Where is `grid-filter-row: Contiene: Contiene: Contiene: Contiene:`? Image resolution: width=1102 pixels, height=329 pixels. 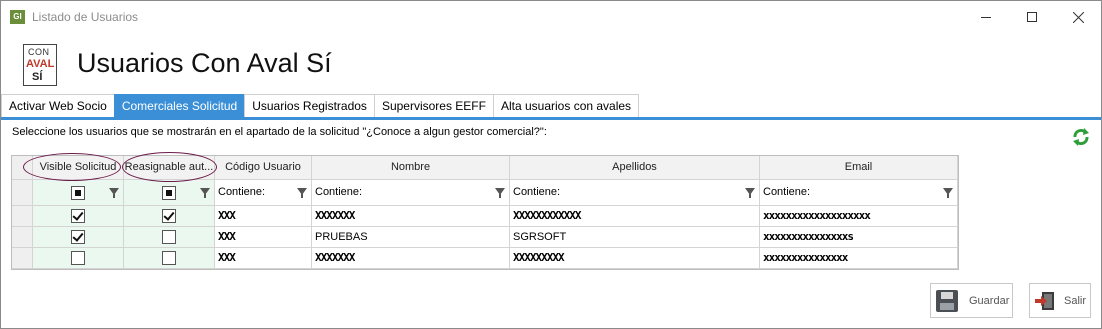 grid-filter-row: Contiene: Contiene: Contiene: Contiene: is located at coordinates (485, 193).